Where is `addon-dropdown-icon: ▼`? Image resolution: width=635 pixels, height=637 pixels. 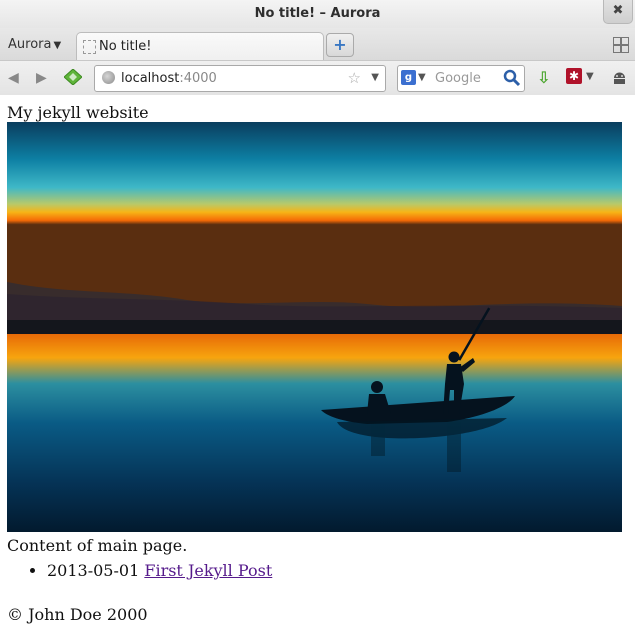 addon-dropdown-icon: ▼ is located at coordinates (590, 76).